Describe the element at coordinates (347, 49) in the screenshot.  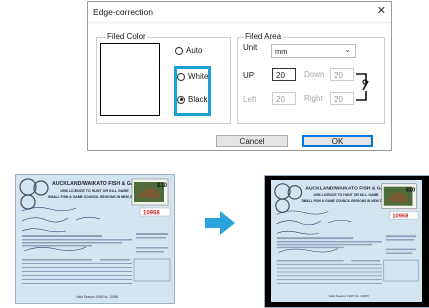
I see `chevron-down-icon: ⌄` at that location.